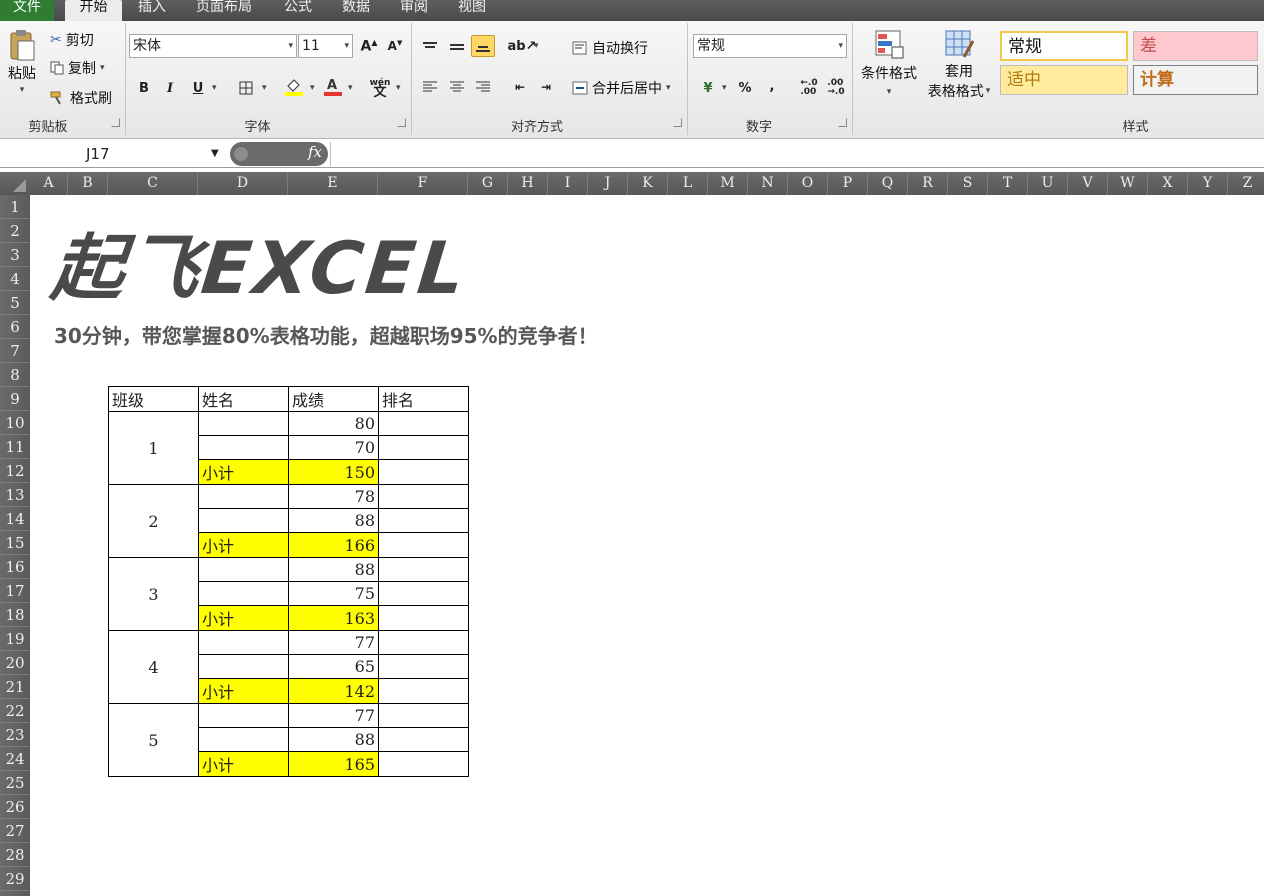  Describe the element at coordinates (15, 759) in the screenshot. I see `row-header-24: 24` at that location.